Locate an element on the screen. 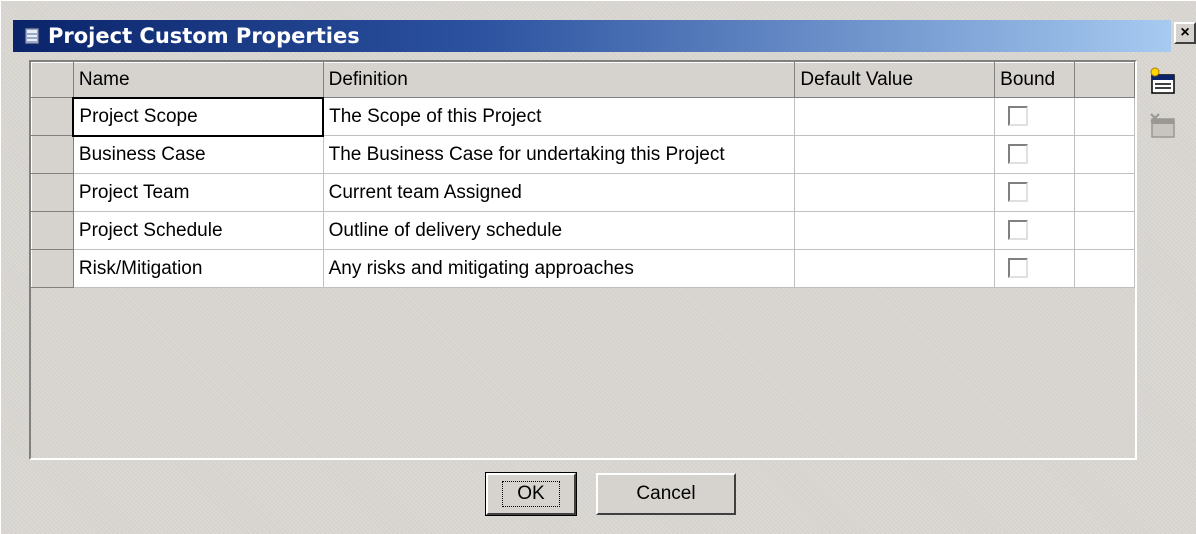  ok-button-label: OK is located at coordinates (531, 494).